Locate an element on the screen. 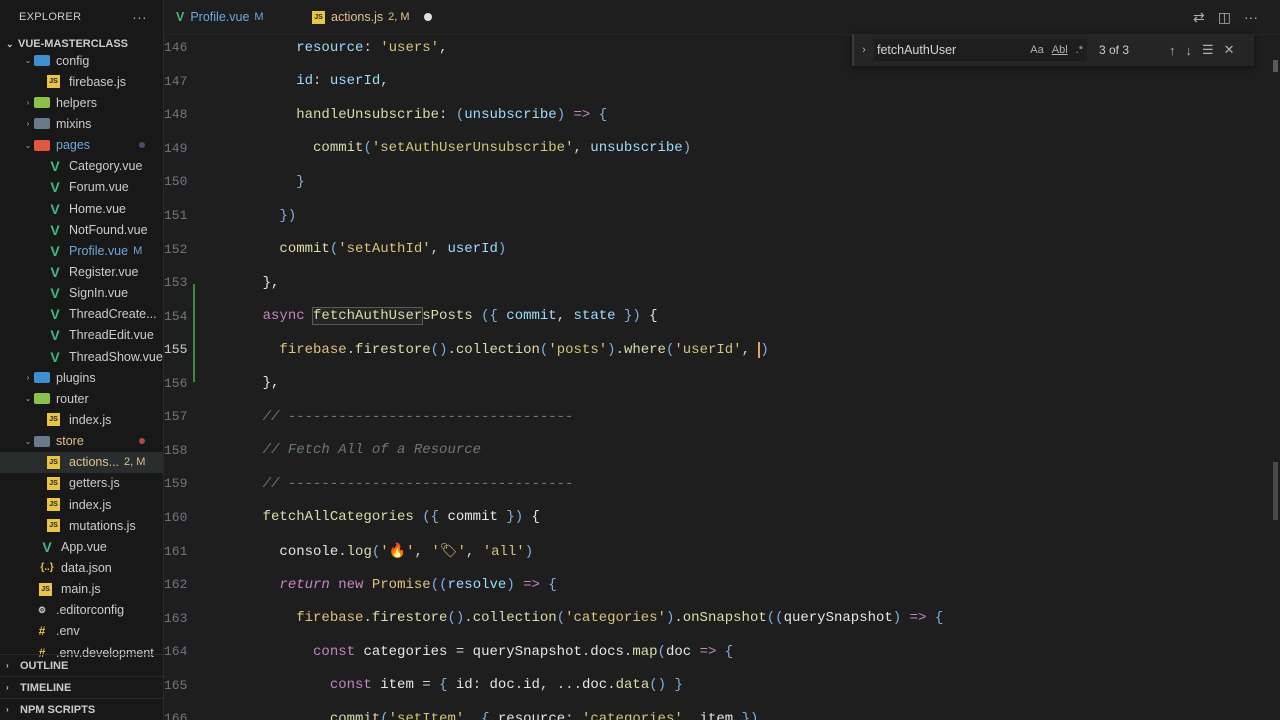 The width and height of the screenshot is (1280, 720). tree-item: JS actions... 2, M is located at coordinates (81, 462).